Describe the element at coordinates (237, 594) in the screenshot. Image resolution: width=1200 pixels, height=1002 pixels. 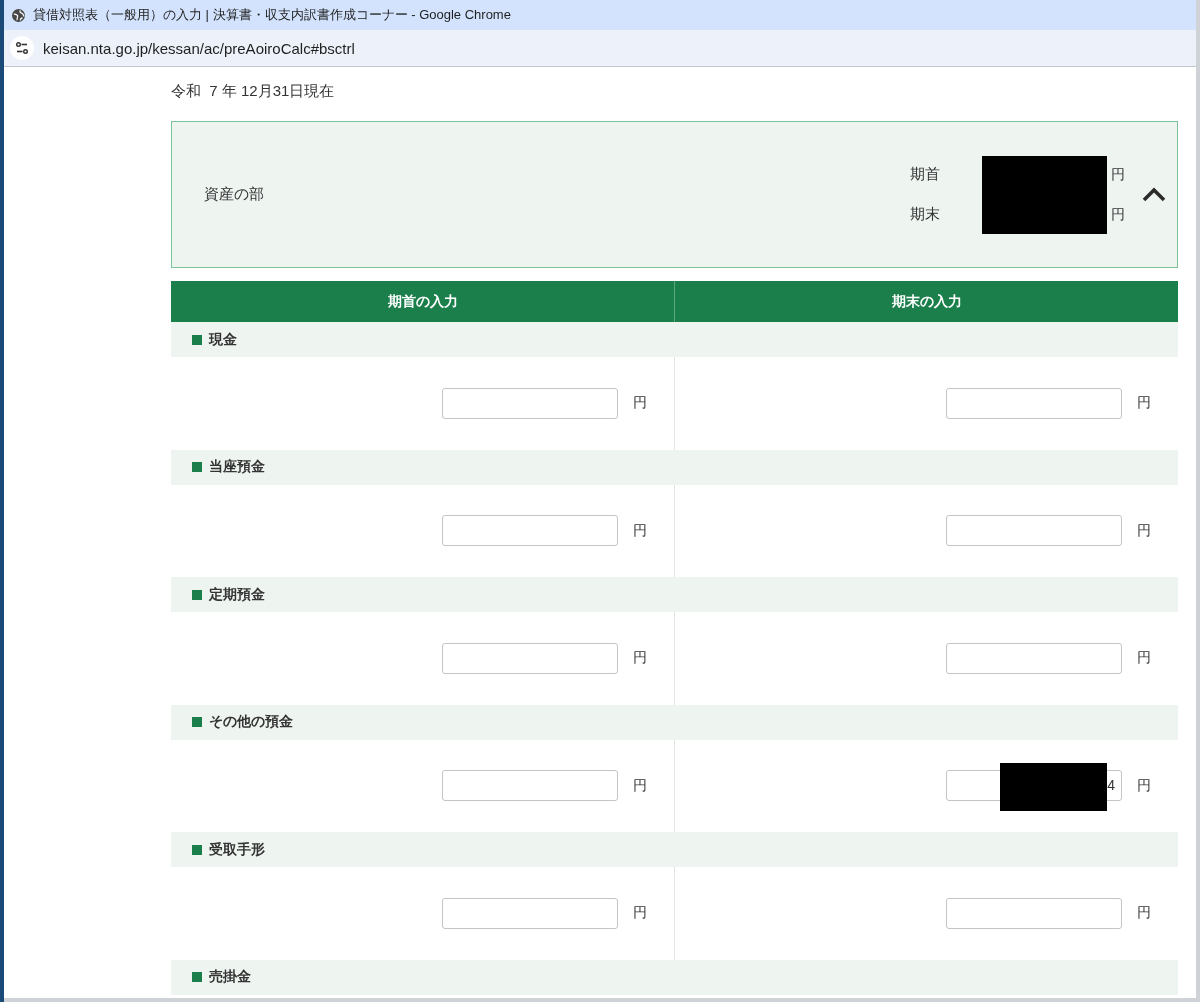
I see `section-label: 定期預金` at that location.